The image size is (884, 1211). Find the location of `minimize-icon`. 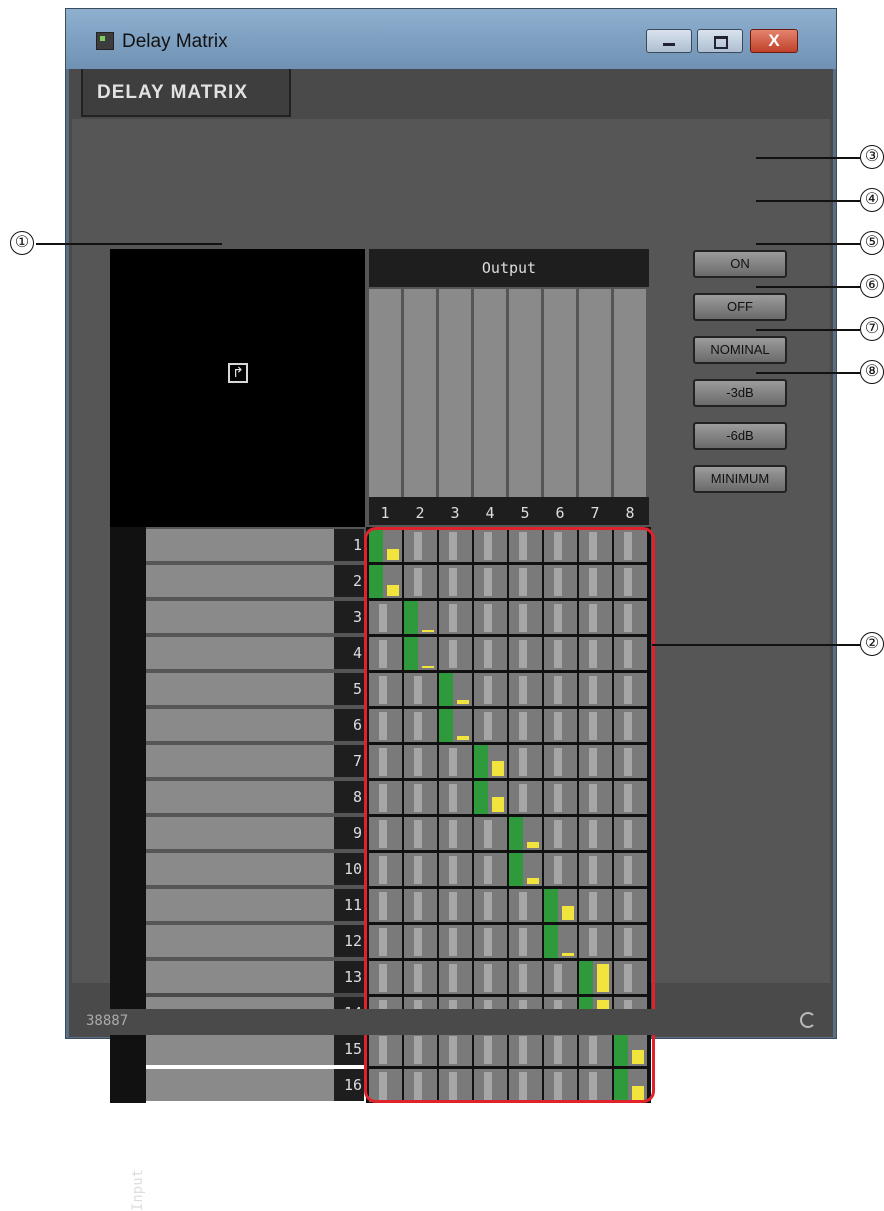

minimize-icon is located at coordinates (669, 44).